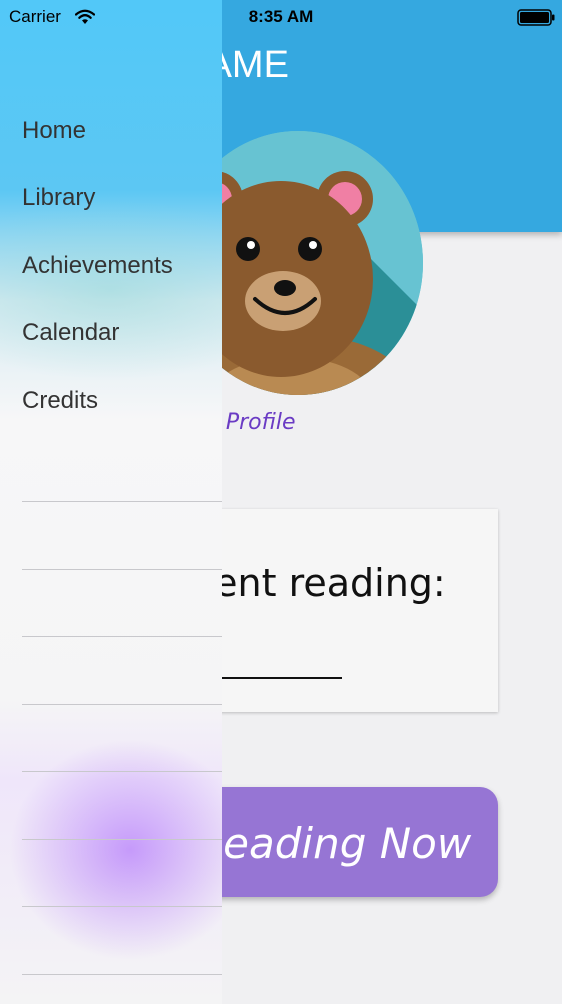 Image resolution: width=562 pixels, height=1004 pixels. Describe the element at coordinates (122, 266) in the screenshot. I see `menu-item-achievements: Achievements` at that location.